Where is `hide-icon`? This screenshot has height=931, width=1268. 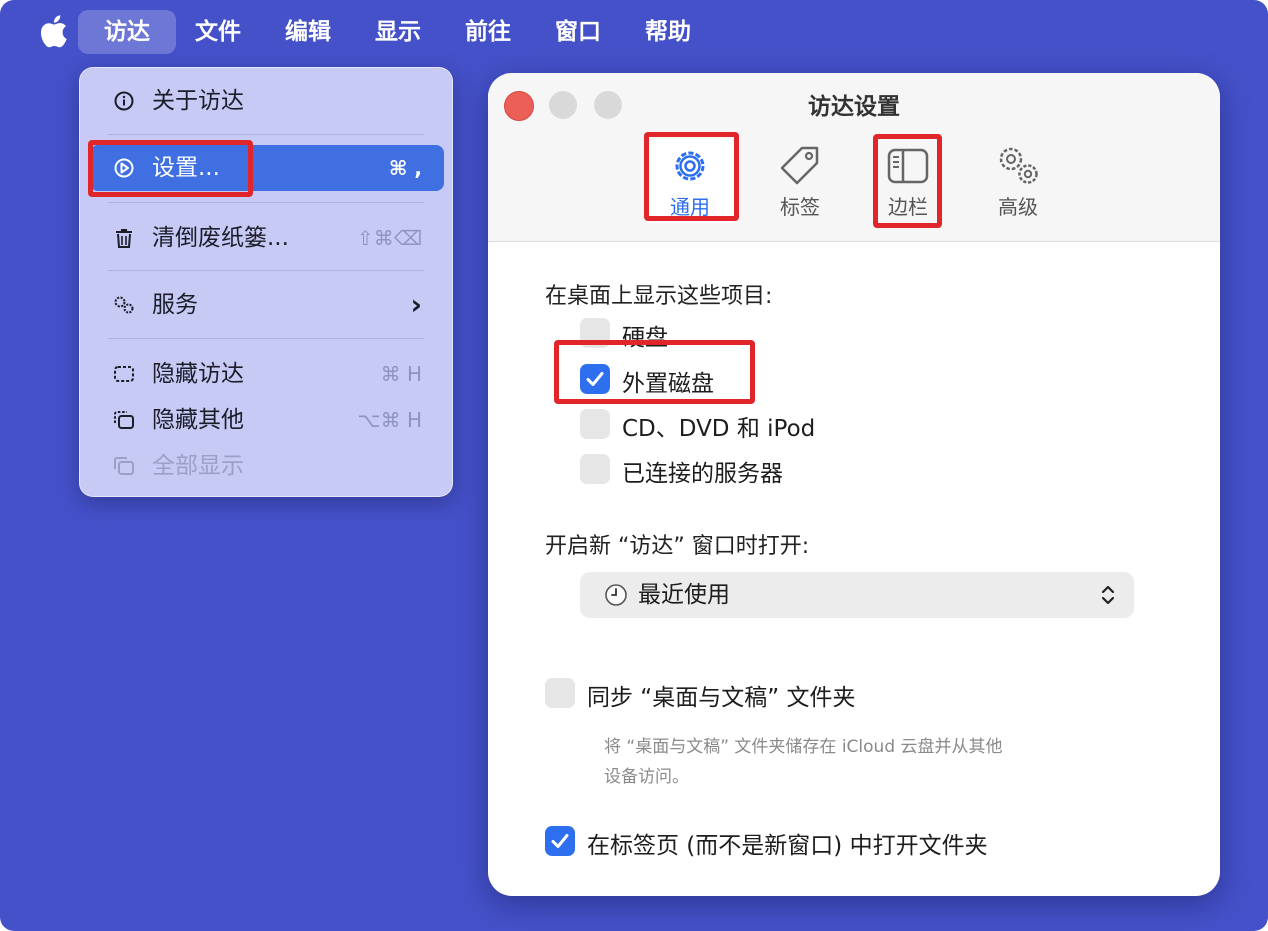
hide-icon is located at coordinates (124, 374).